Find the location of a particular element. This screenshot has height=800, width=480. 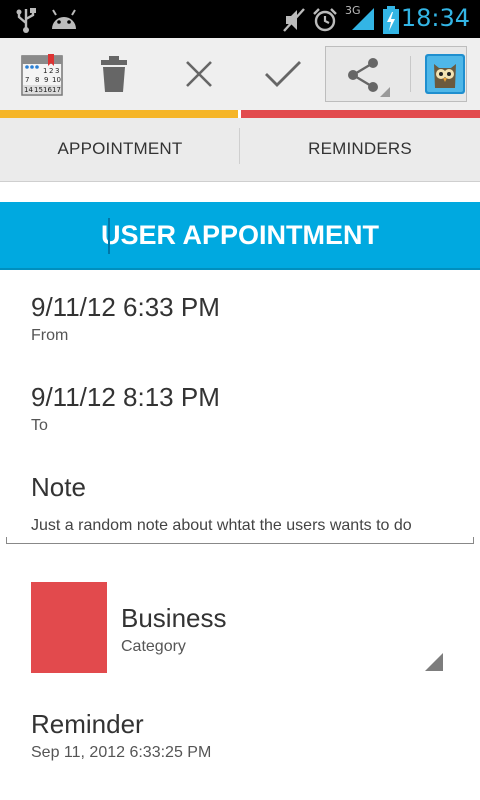

calendar-icon-number: 1 is located at coordinates (45, 71).